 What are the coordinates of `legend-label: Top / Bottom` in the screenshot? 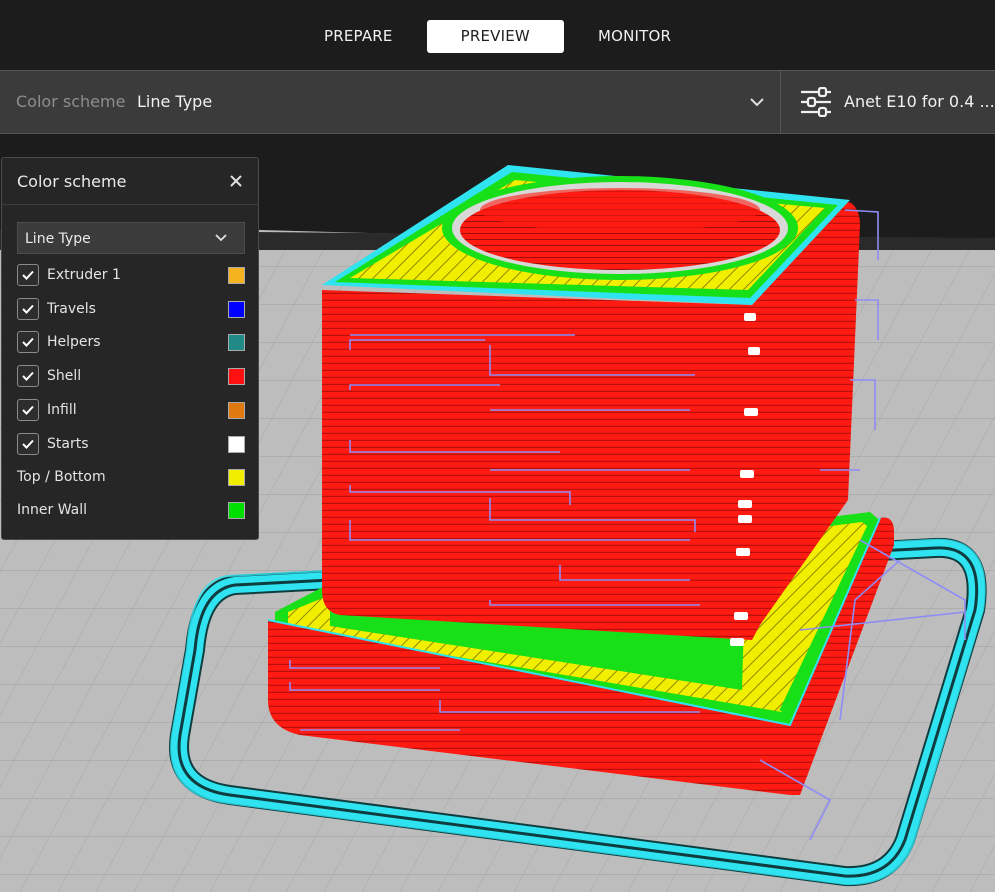 It's located at (61, 477).